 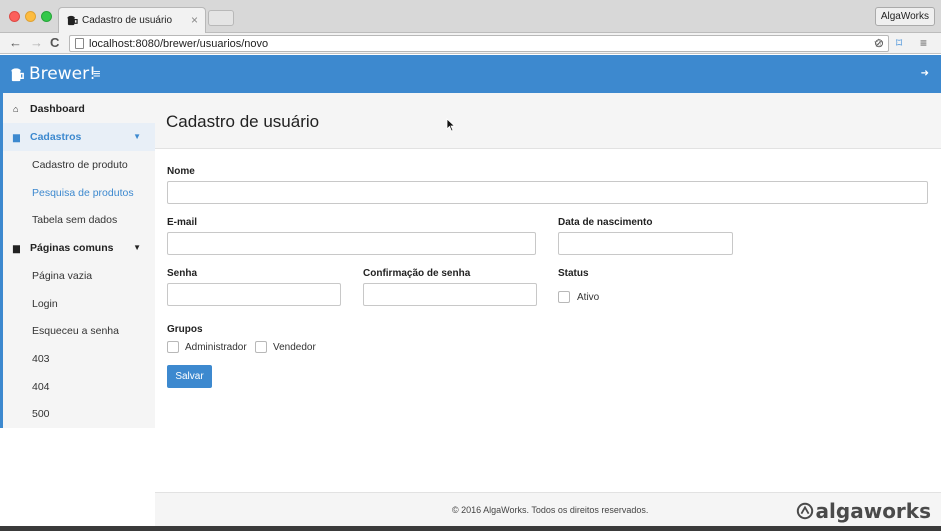 What do you see at coordinates (56, 137) in the screenshot?
I see `sidebar-item-label: Cadastros` at bounding box center [56, 137].